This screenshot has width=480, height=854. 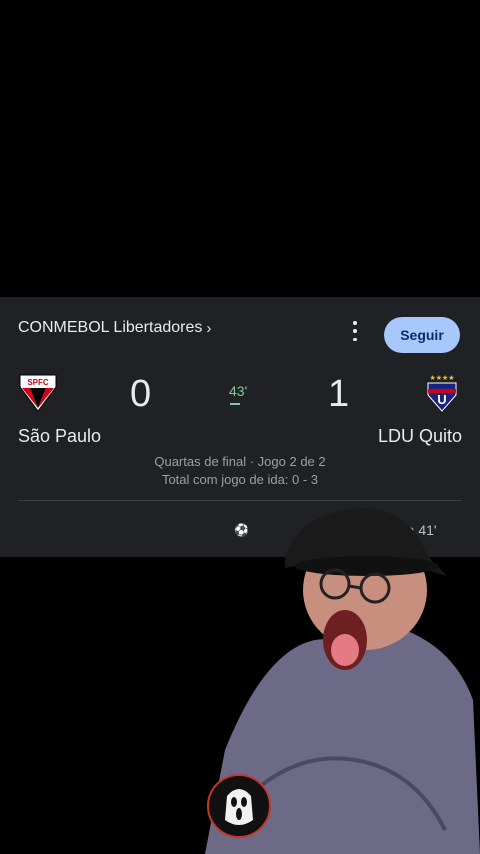 What do you see at coordinates (355, 331) in the screenshot?
I see `more-vert-icon` at bounding box center [355, 331].